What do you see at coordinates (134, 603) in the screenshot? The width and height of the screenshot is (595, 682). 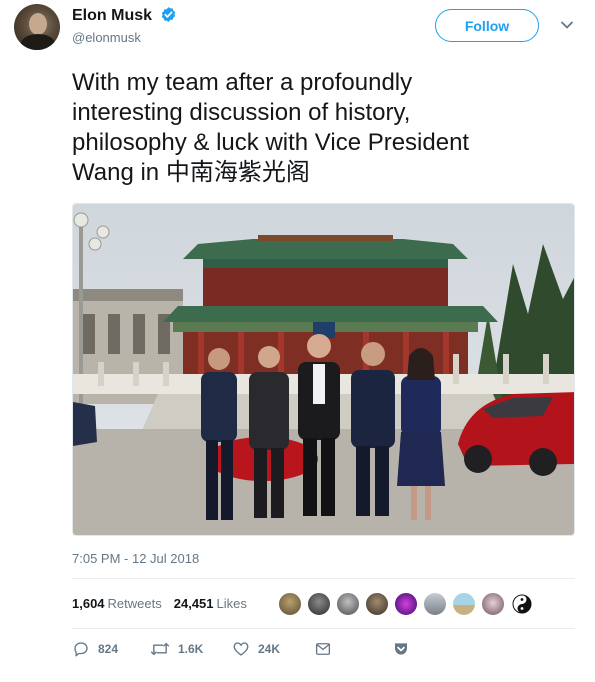 I see `retweets-label: Retweets` at bounding box center [134, 603].